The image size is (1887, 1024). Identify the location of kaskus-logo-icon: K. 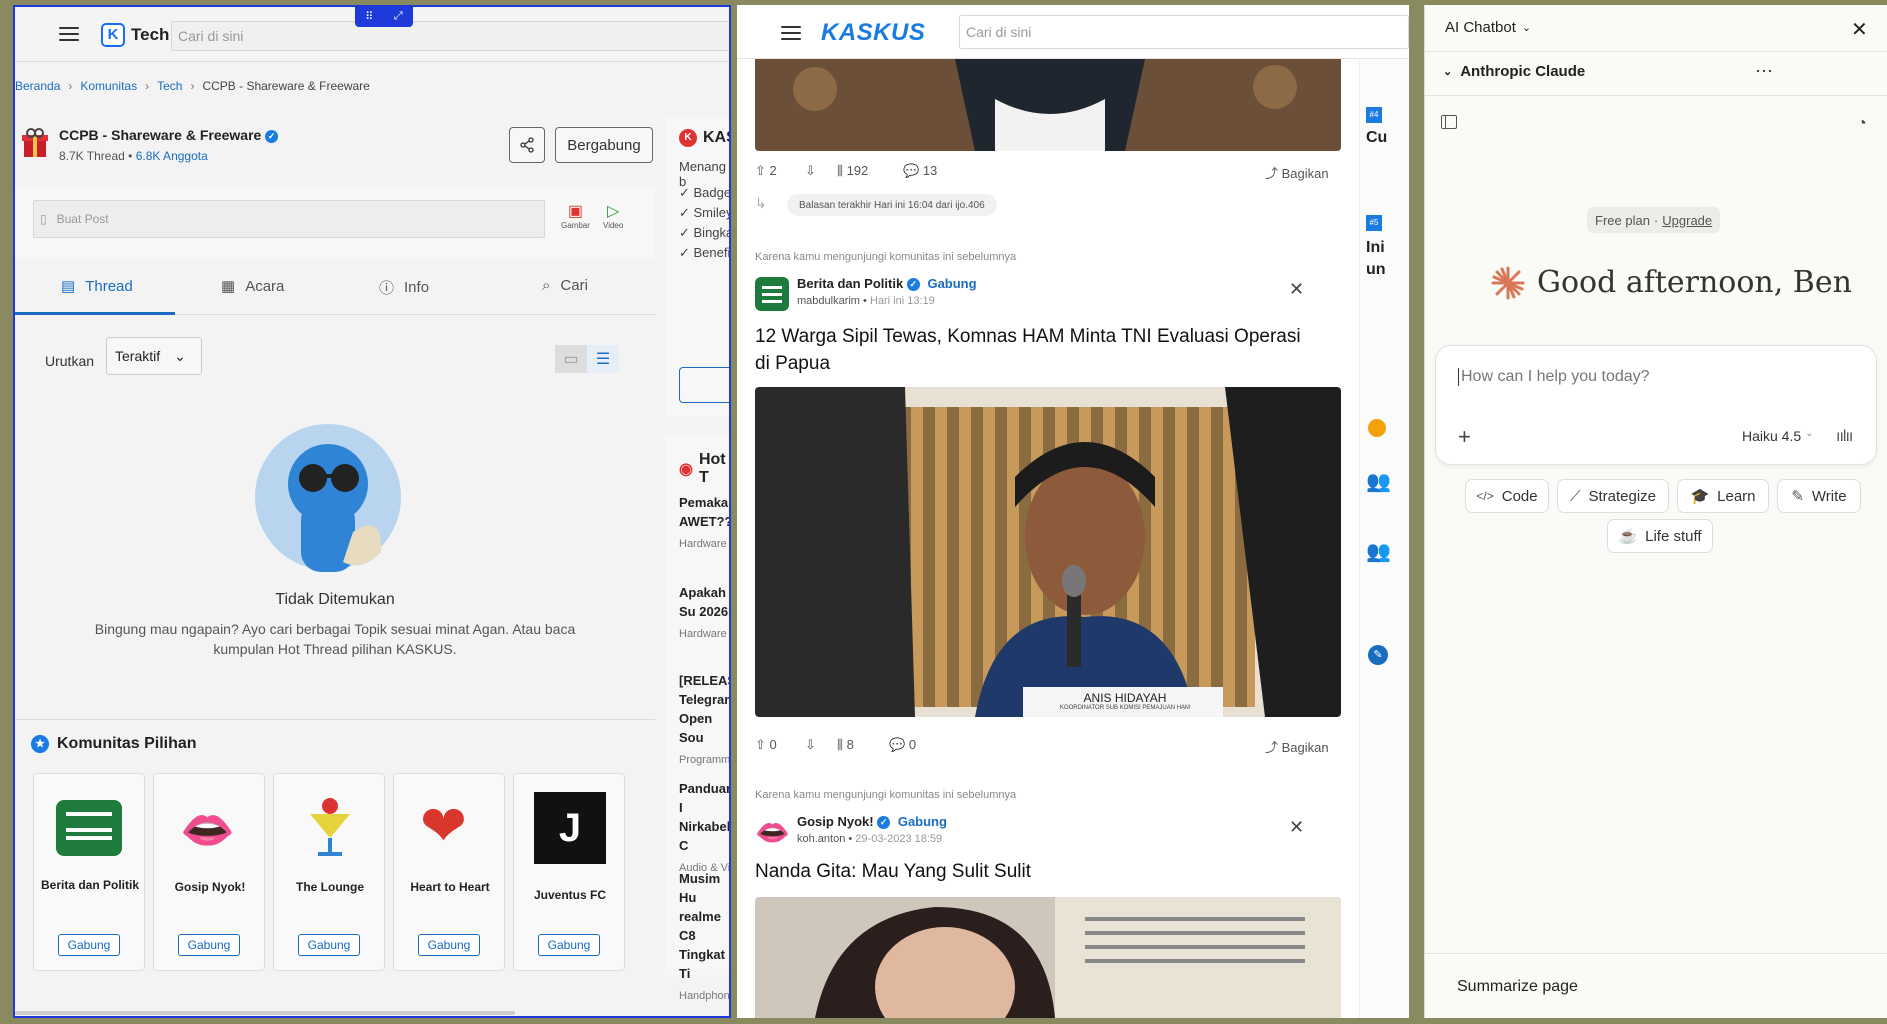
(113, 35).